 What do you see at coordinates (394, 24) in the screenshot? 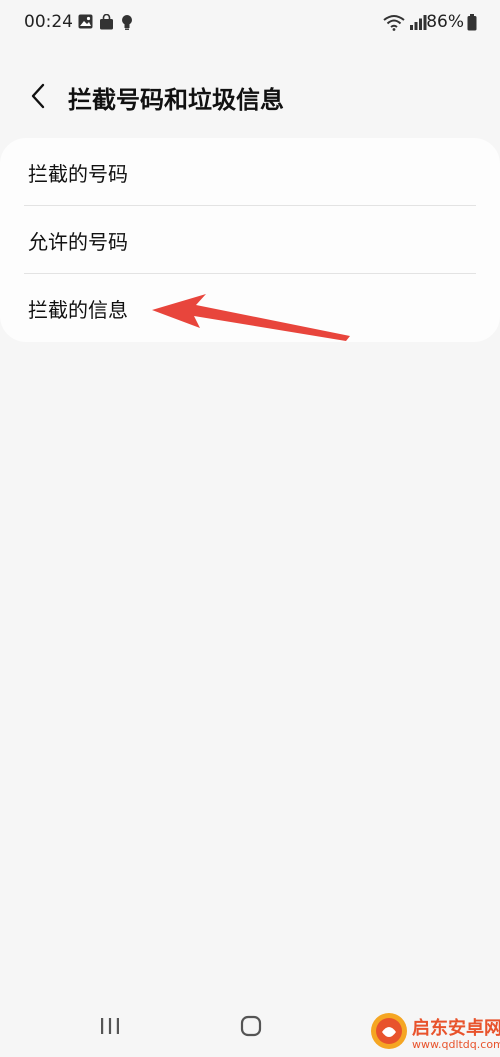
I see `wifi-icon` at bounding box center [394, 24].